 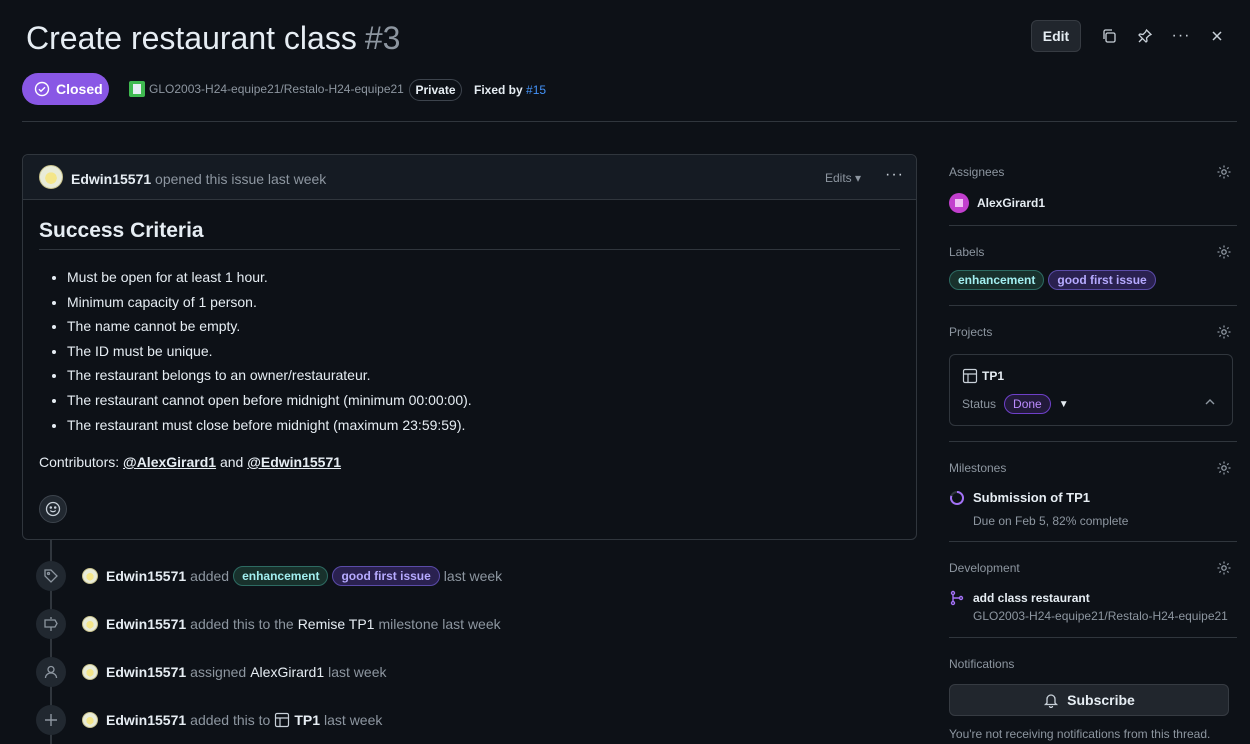 I want to click on dev-branch: add class restaurant, so click(x=1031, y=598).